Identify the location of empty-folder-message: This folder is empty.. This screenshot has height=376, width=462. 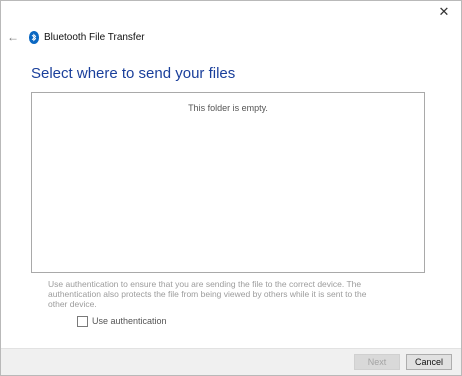
(228, 108).